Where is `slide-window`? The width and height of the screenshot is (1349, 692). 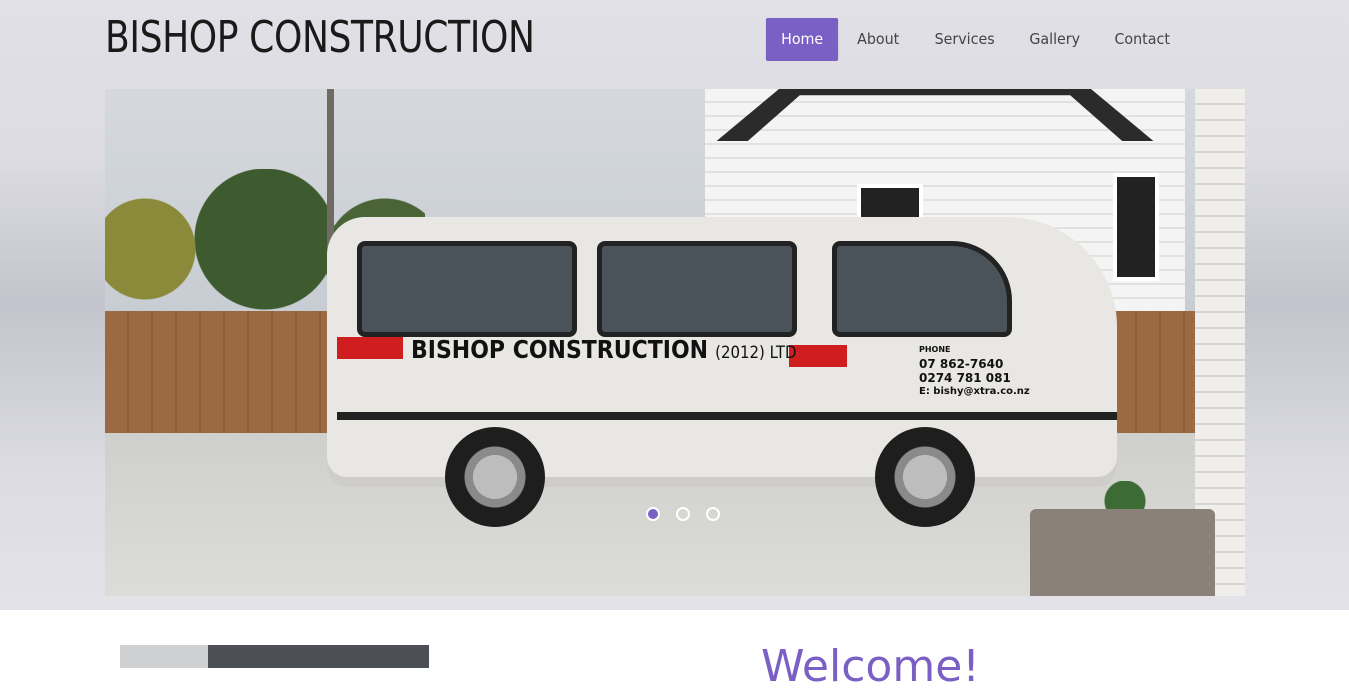
slide-window is located at coordinates (1136, 227).